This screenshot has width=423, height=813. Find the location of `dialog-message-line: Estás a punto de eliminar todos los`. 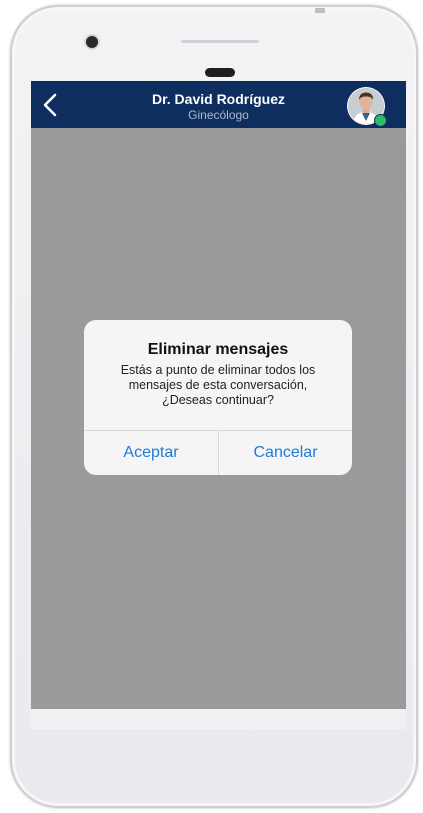

dialog-message-line: Estás a punto de eliminar todos los is located at coordinates (218, 370).